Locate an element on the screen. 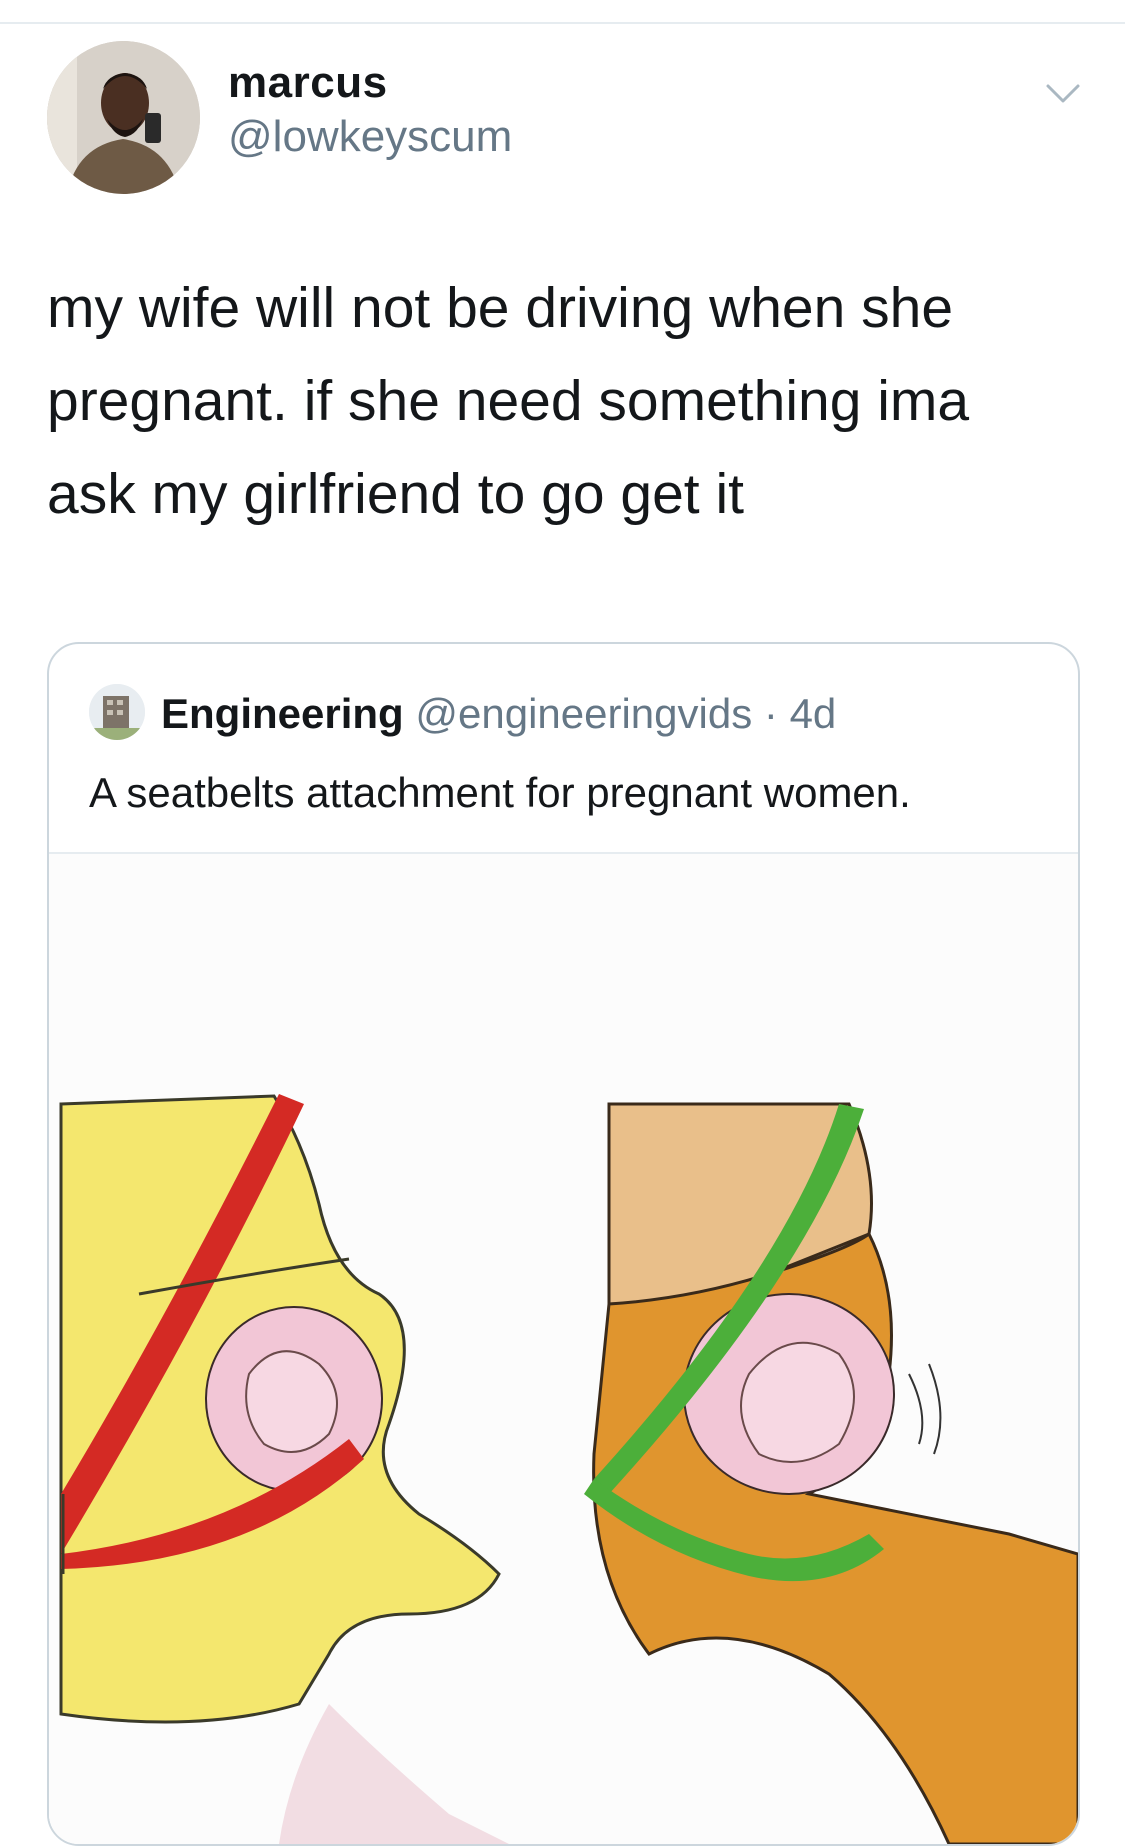  chevron-down-icon is located at coordinates (1063, 93).